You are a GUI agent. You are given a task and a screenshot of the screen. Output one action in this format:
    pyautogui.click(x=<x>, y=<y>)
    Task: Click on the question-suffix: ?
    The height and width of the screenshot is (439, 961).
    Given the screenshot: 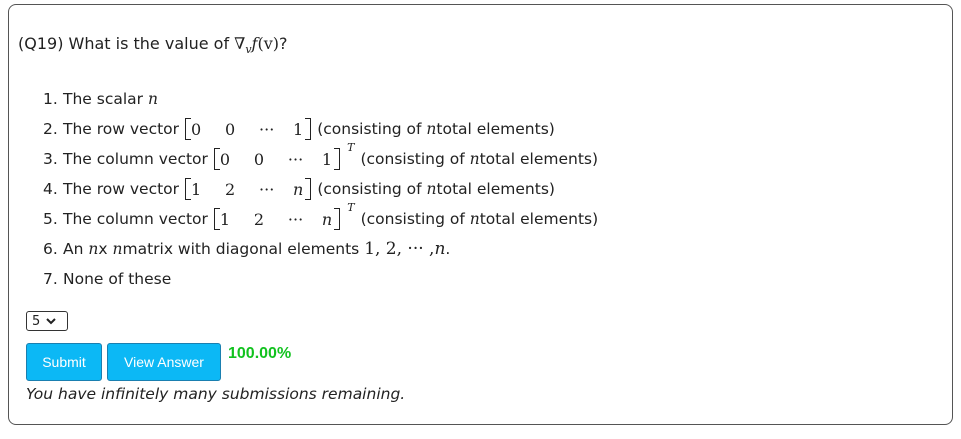 What is the action you would take?
    pyautogui.click(x=283, y=43)
    